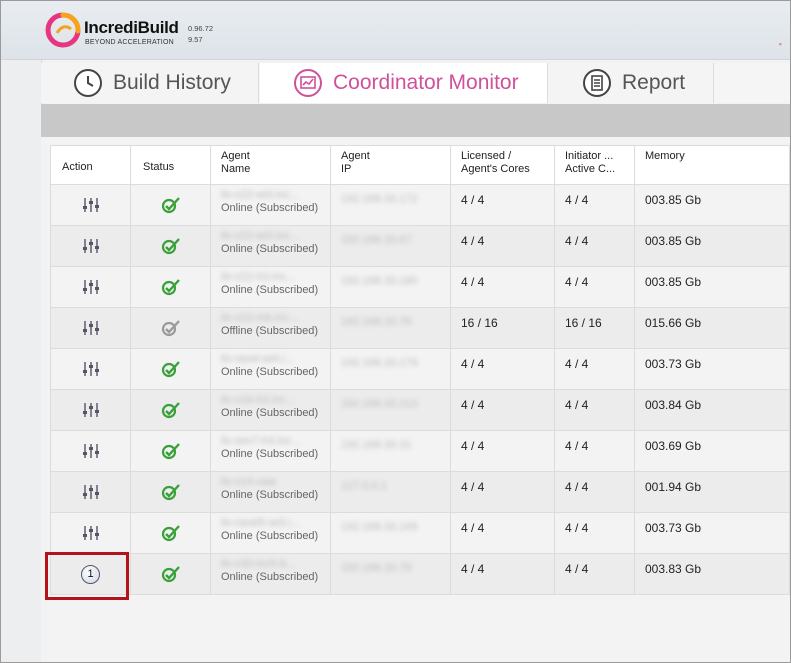 The height and width of the screenshot is (663, 791). Describe the element at coordinates (712, 574) in the screenshot. I see `memory-cell: 003.83 Gb` at that location.